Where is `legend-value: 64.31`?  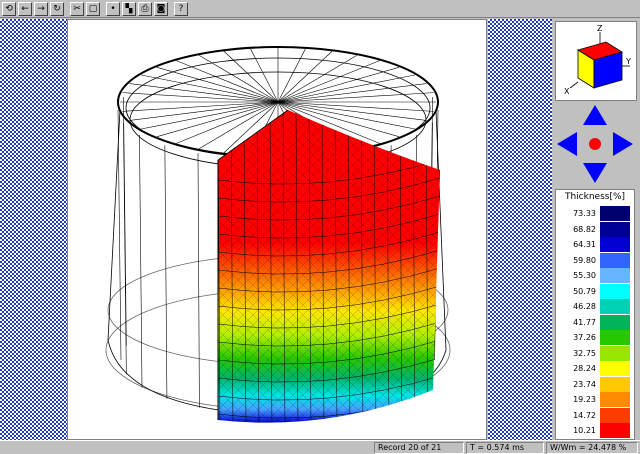
legend-value: 64.31 is located at coordinates (584, 244).